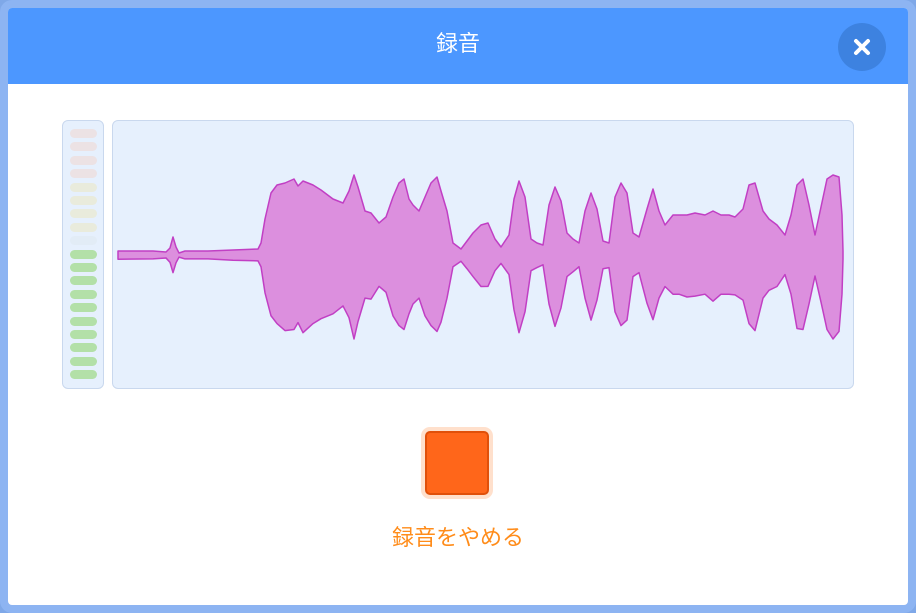 This screenshot has width=916, height=613. I want to click on level-meter, so click(83, 254).